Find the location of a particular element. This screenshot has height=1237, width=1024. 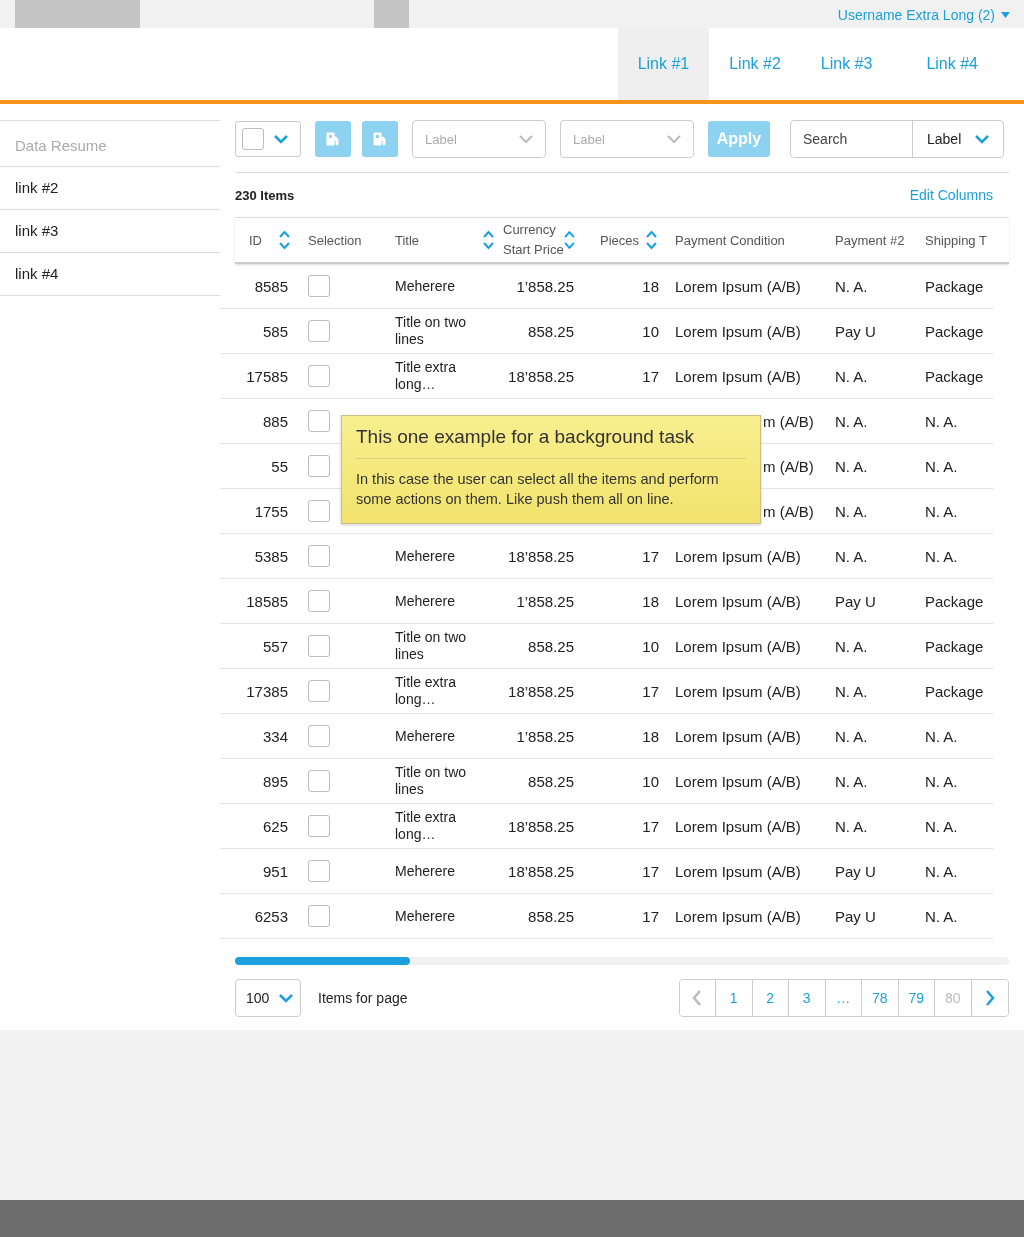

nav-link: Link #1 is located at coordinates (663, 64).